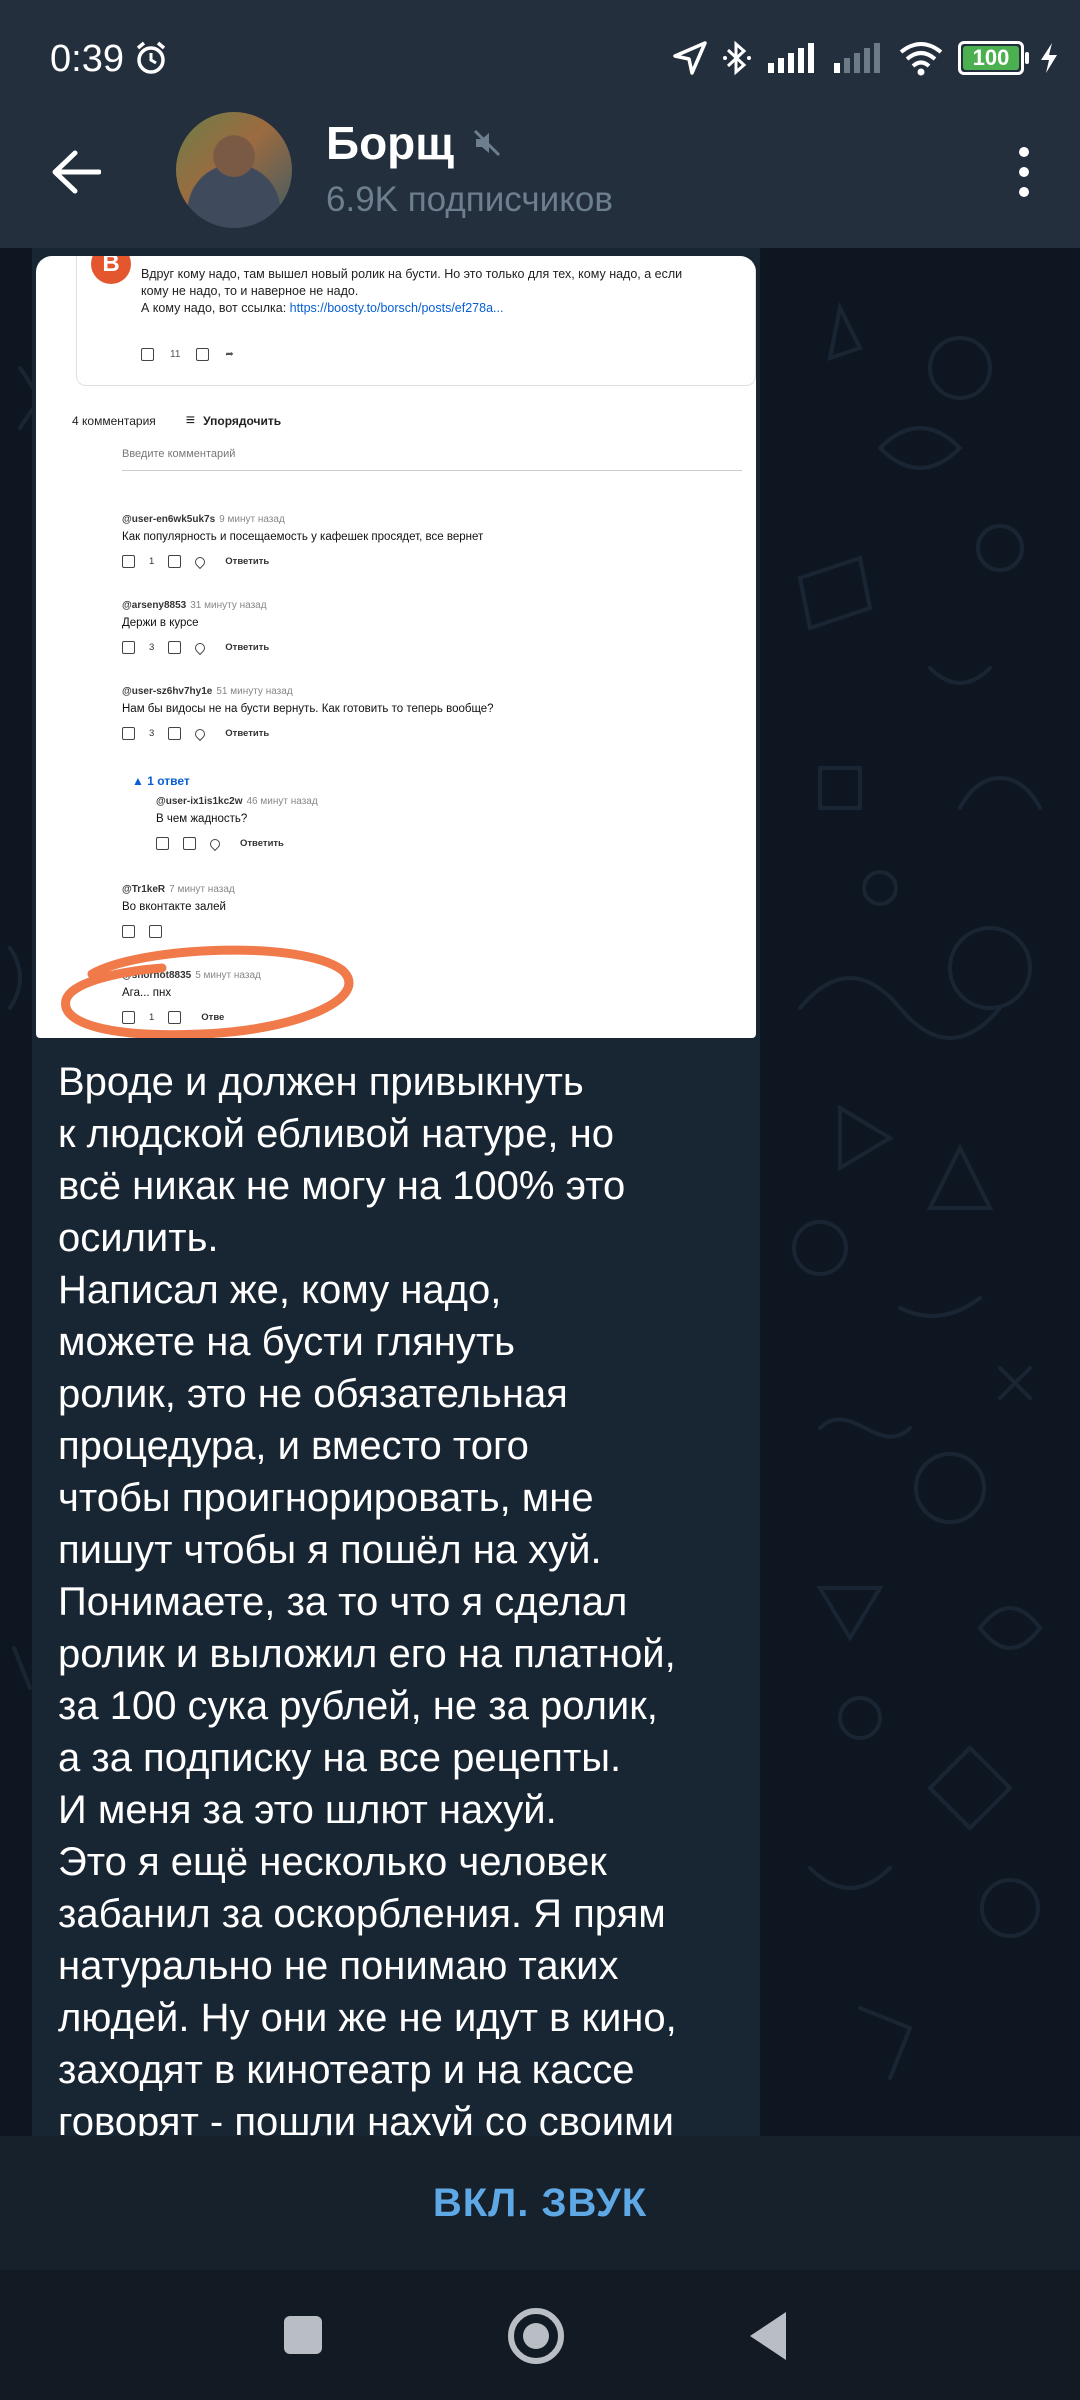  Describe the element at coordinates (540, 60) in the screenshot. I see `status-bar: 0:39 100` at that location.